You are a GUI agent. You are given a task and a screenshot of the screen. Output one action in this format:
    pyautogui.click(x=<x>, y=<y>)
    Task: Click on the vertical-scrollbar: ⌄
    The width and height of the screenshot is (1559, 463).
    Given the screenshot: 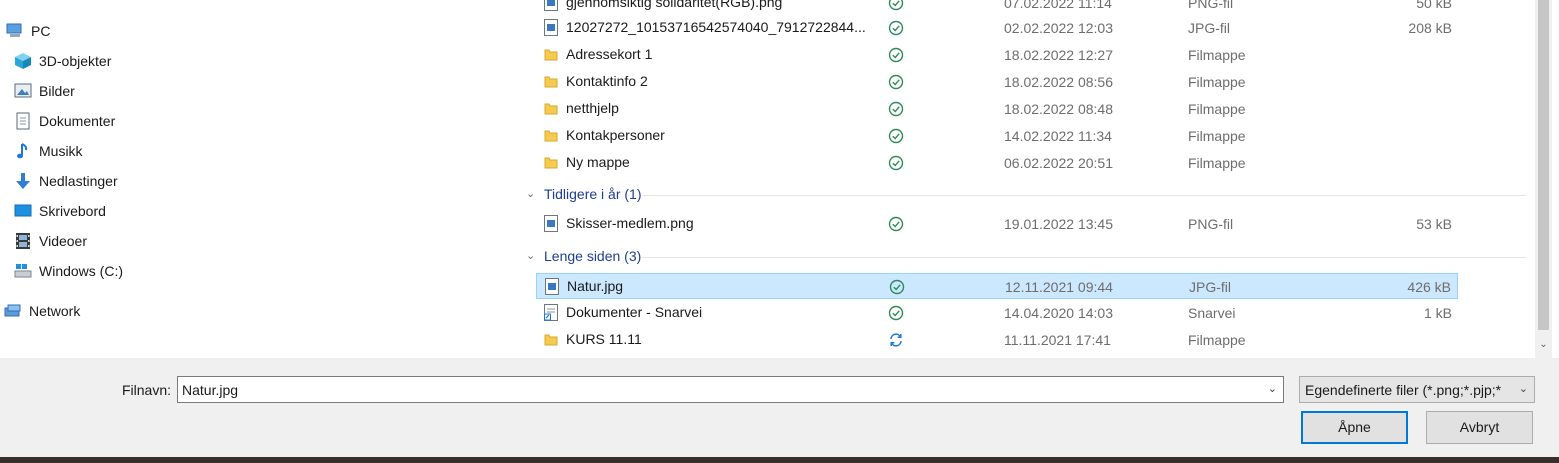 What is the action you would take?
    pyautogui.click(x=1543, y=179)
    